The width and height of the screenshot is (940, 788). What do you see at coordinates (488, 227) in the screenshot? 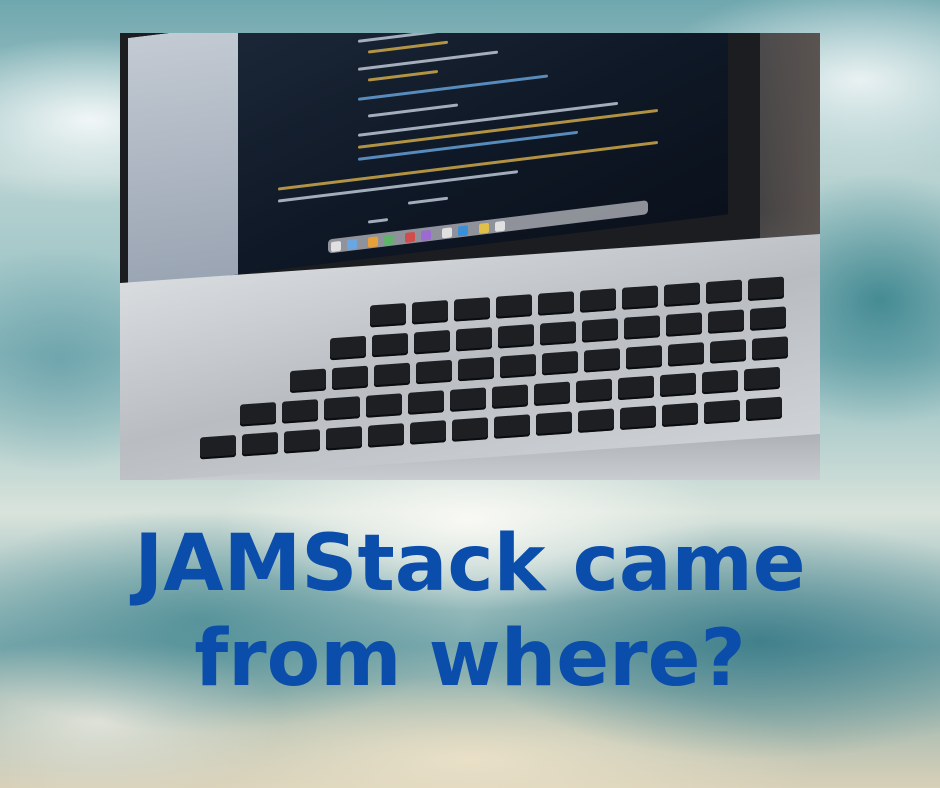
I see `app-dock` at bounding box center [488, 227].